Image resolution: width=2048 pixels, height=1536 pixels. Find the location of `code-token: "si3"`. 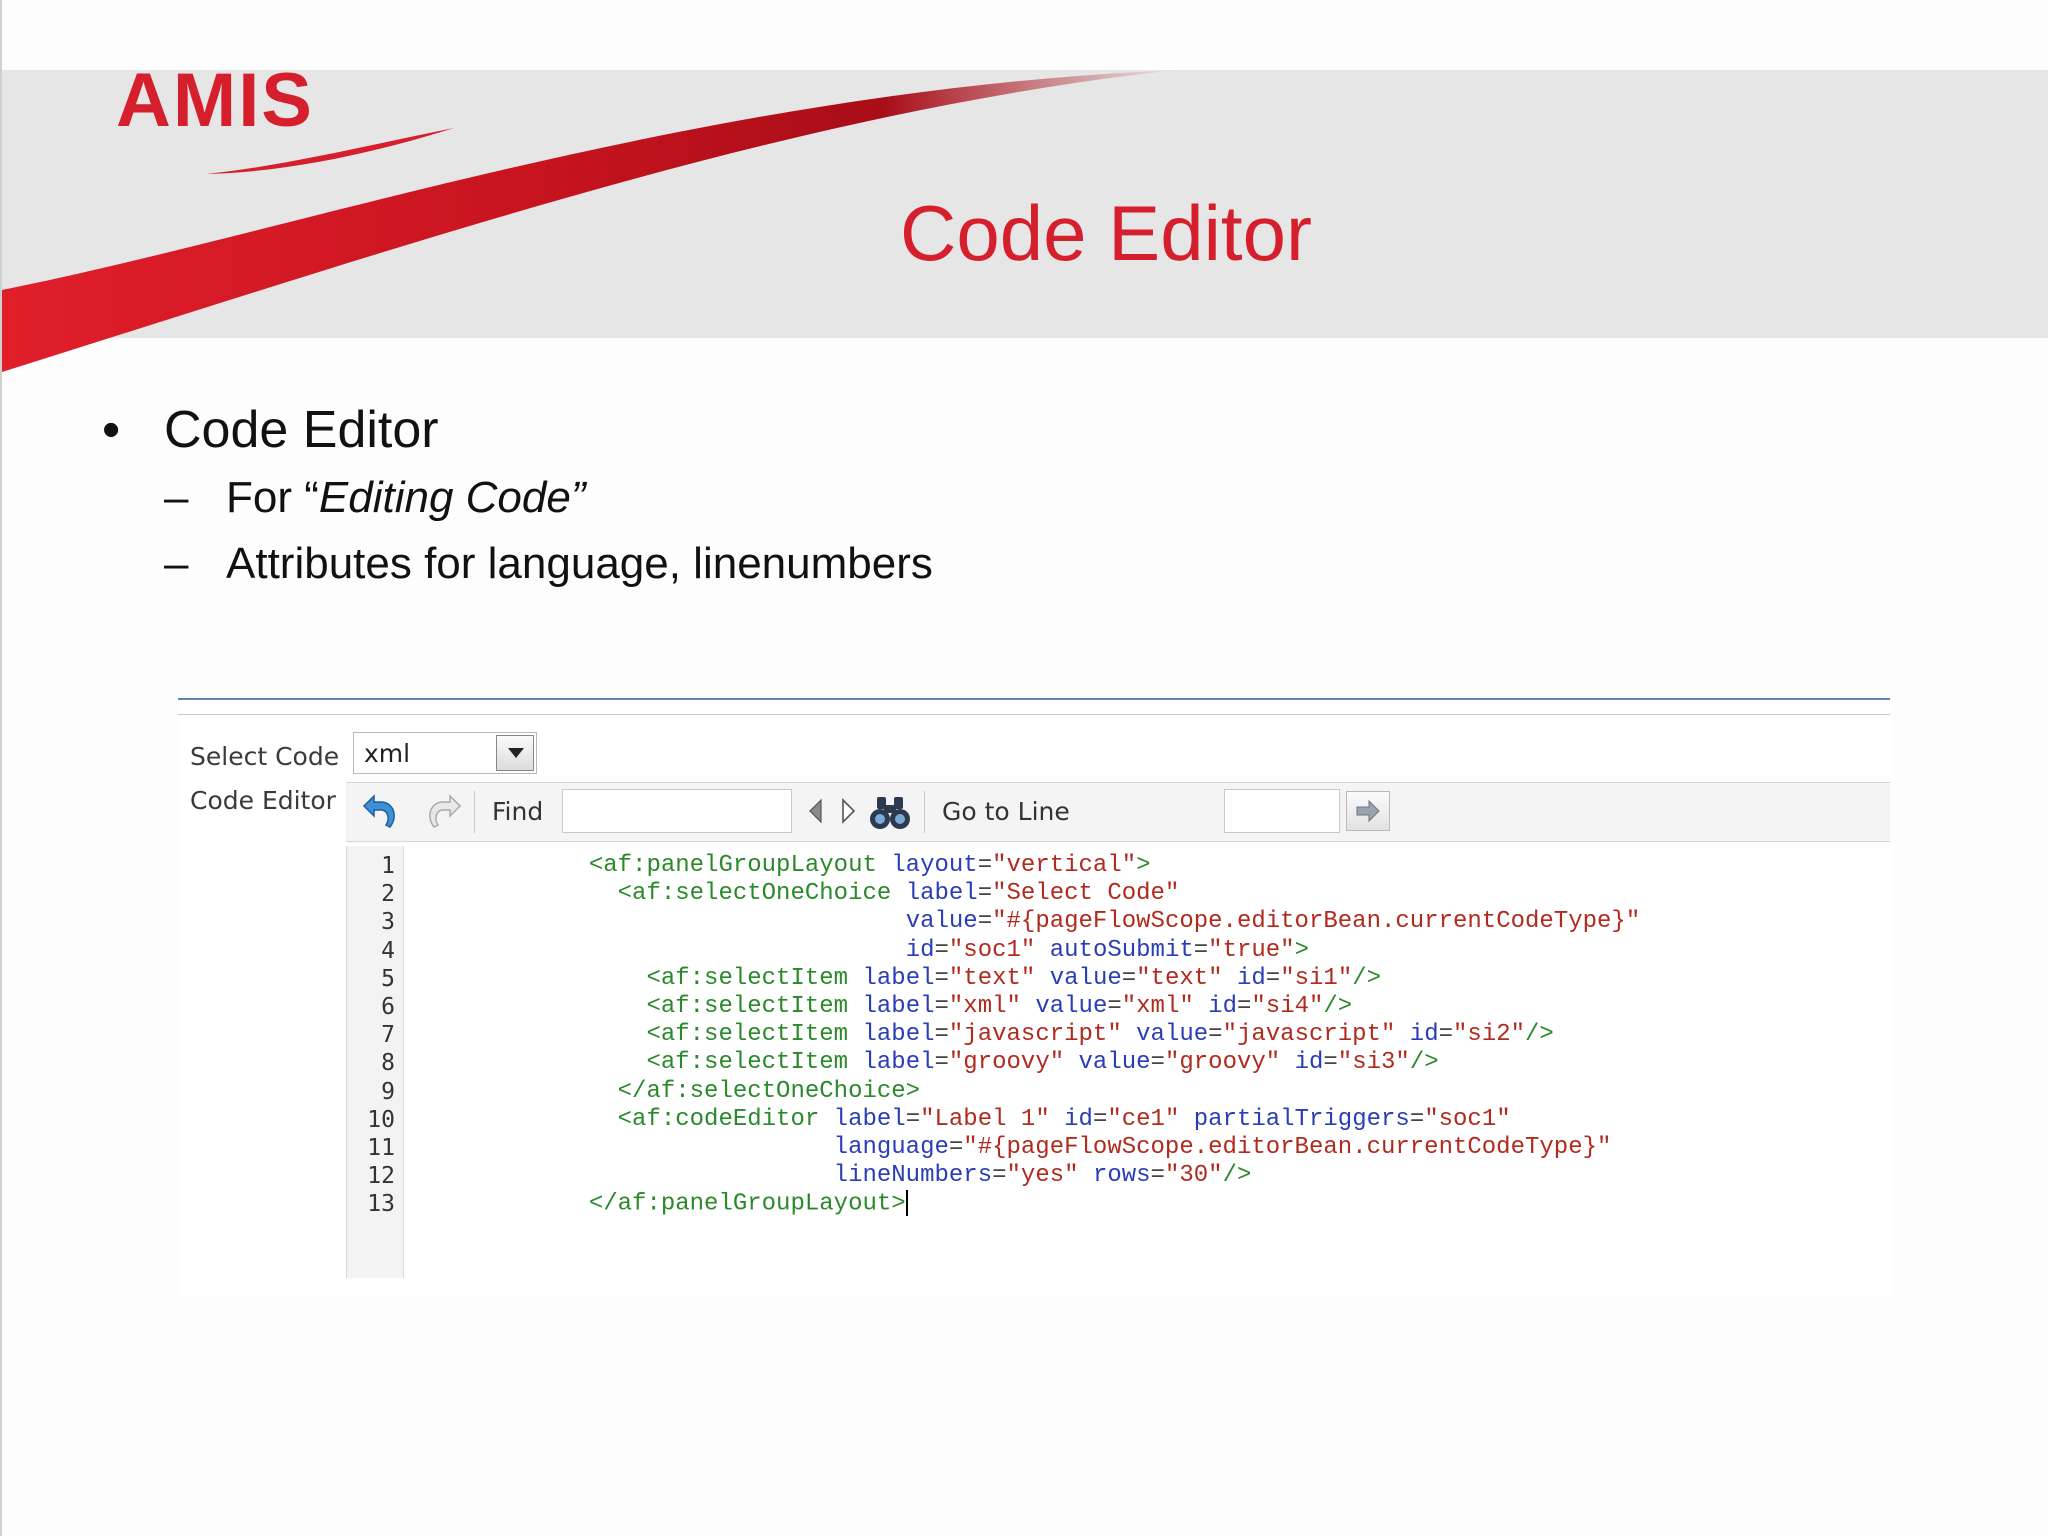

code-token: "si3" is located at coordinates (1373, 1063).